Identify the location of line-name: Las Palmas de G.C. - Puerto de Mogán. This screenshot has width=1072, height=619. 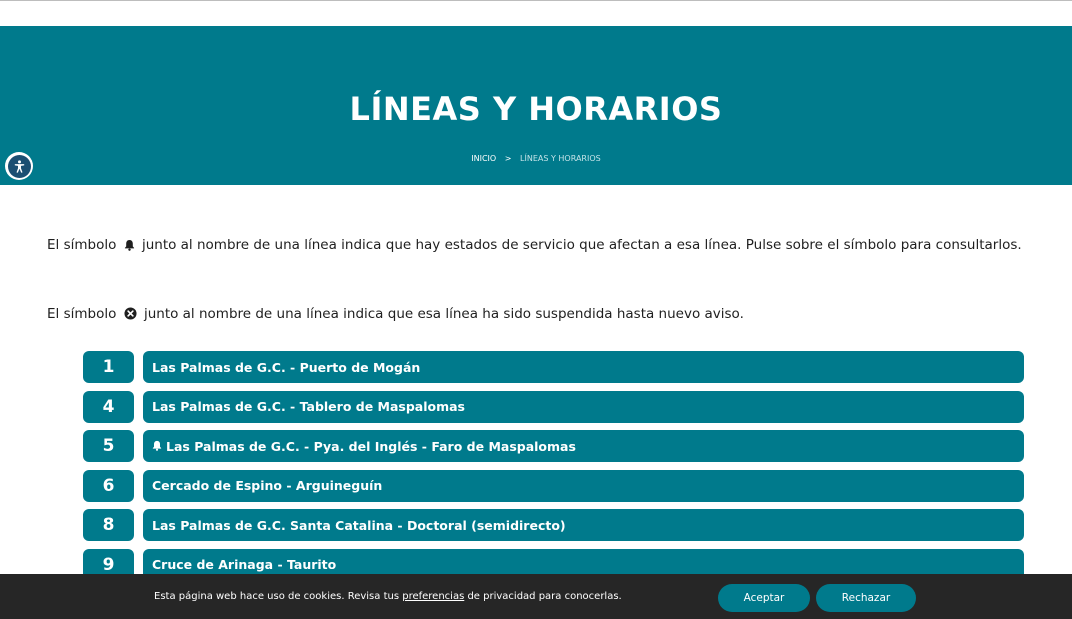
(286, 367).